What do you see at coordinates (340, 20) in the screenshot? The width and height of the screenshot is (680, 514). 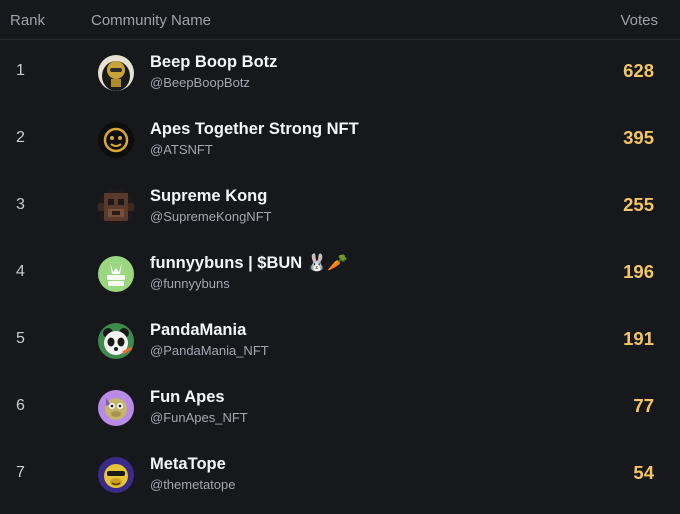 I see `table-header: Rank Community Name Votes` at bounding box center [340, 20].